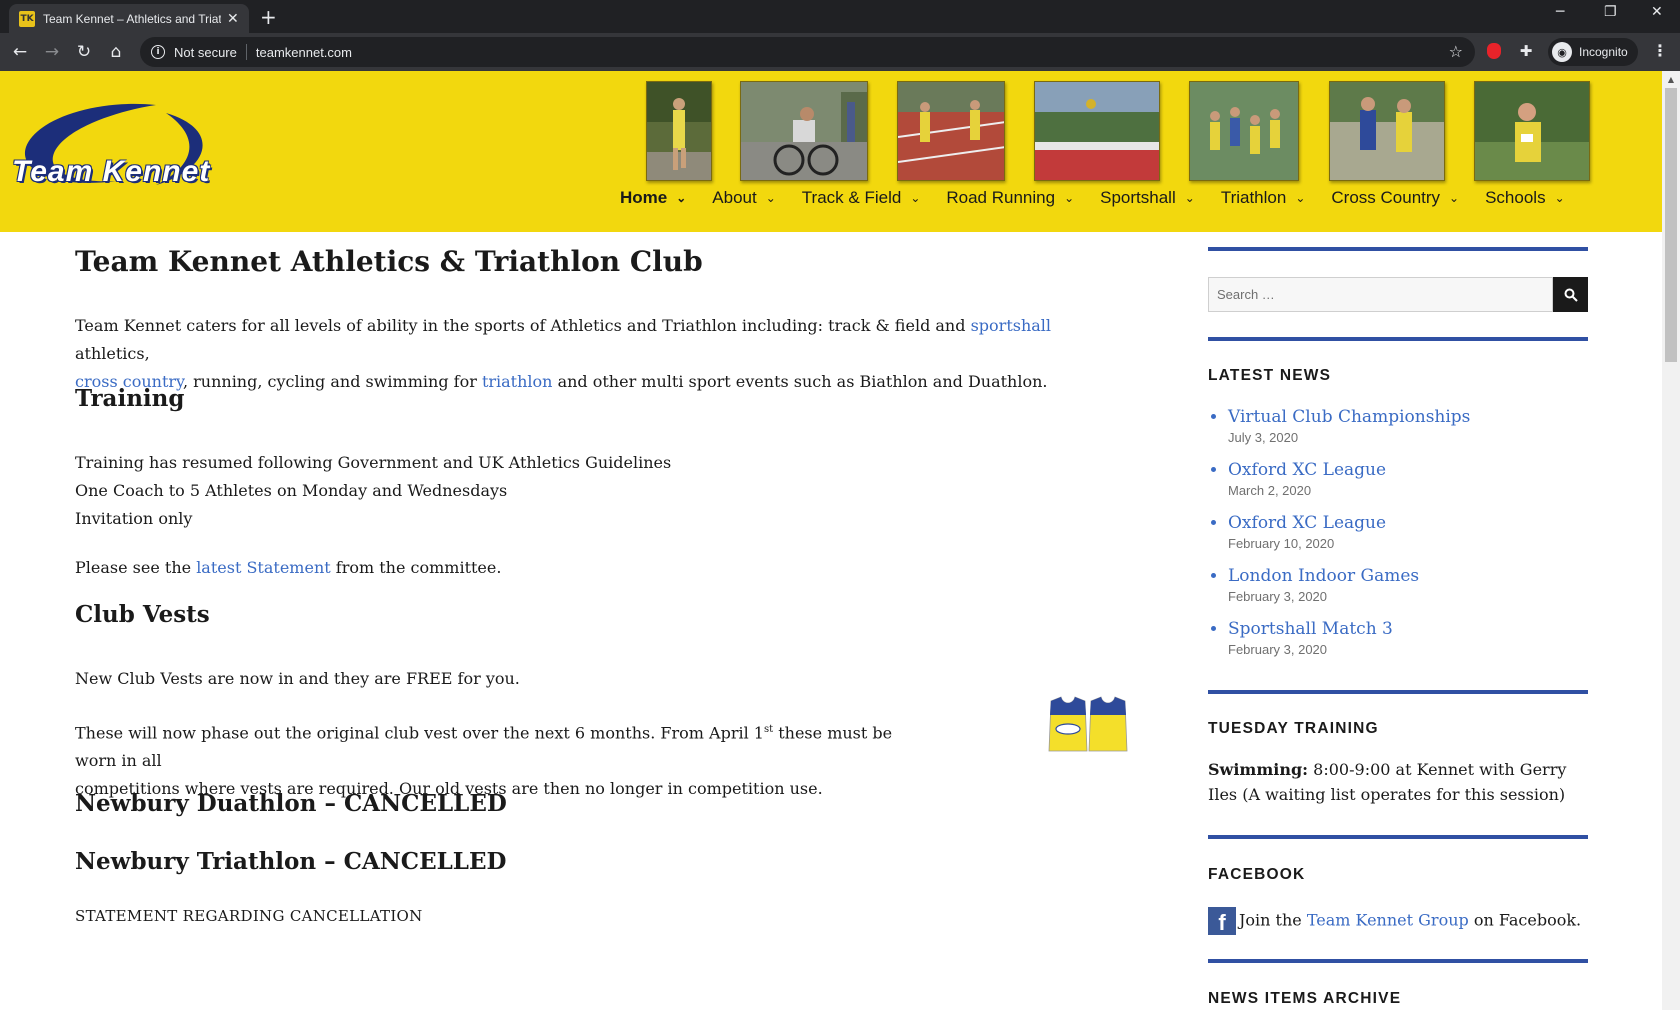 The image size is (1680, 1010). I want to click on window-close-icon: ✕, so click(1657, 12).